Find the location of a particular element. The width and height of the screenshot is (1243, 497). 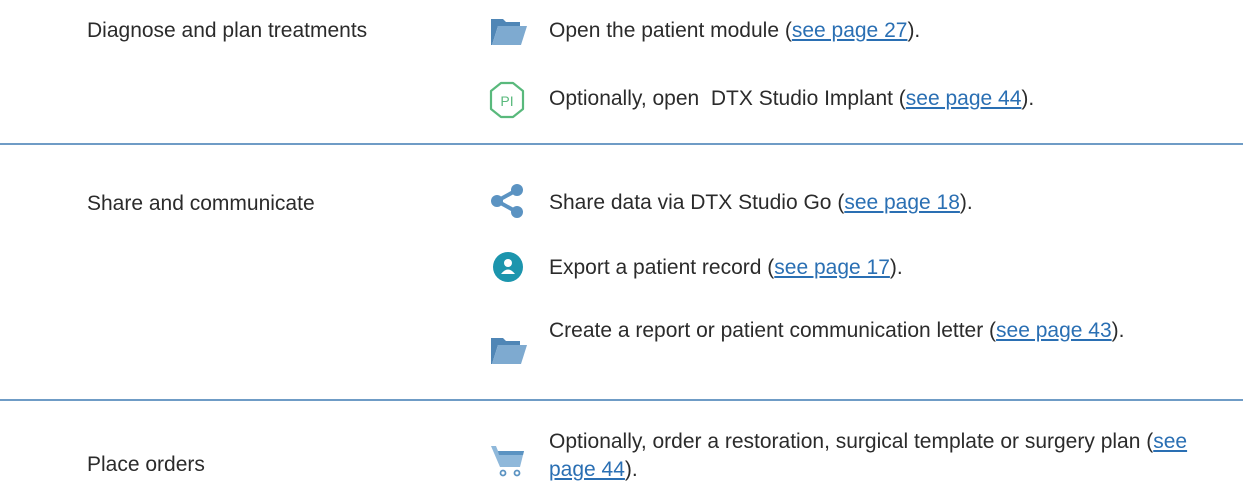

description-export-record: Export a patient record (see page 17). is located at coordinates (879, 268).